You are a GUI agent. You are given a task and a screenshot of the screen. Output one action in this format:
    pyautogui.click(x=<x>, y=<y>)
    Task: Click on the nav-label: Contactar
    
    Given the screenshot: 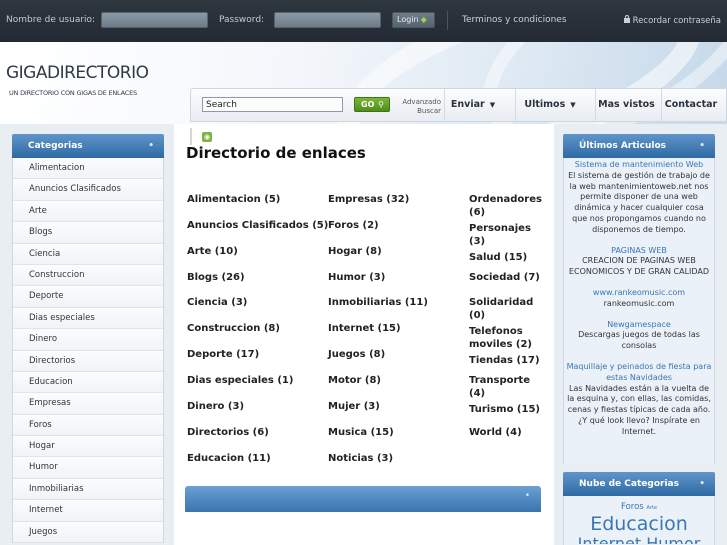 What is the action you would take?
    pyautogui.click(x=691, y=104)
    